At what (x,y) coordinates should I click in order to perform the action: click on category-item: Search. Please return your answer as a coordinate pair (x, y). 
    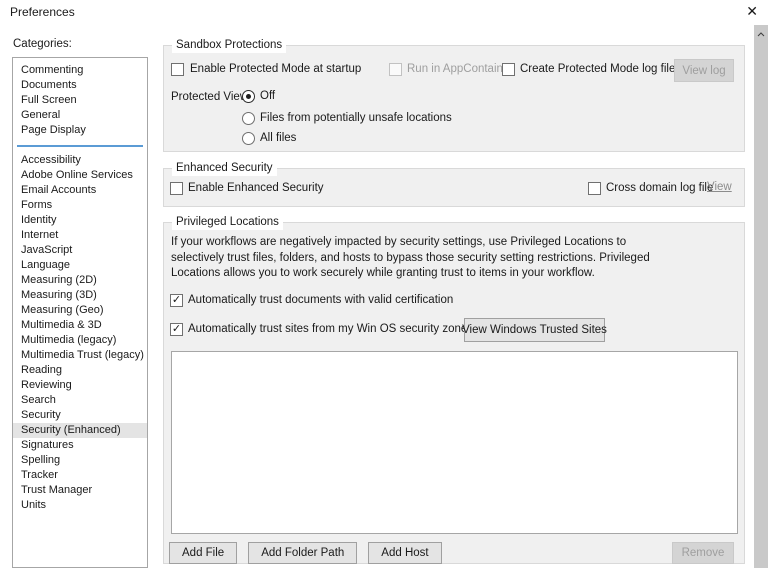
    Looking at the image, I should click on (80, 400).